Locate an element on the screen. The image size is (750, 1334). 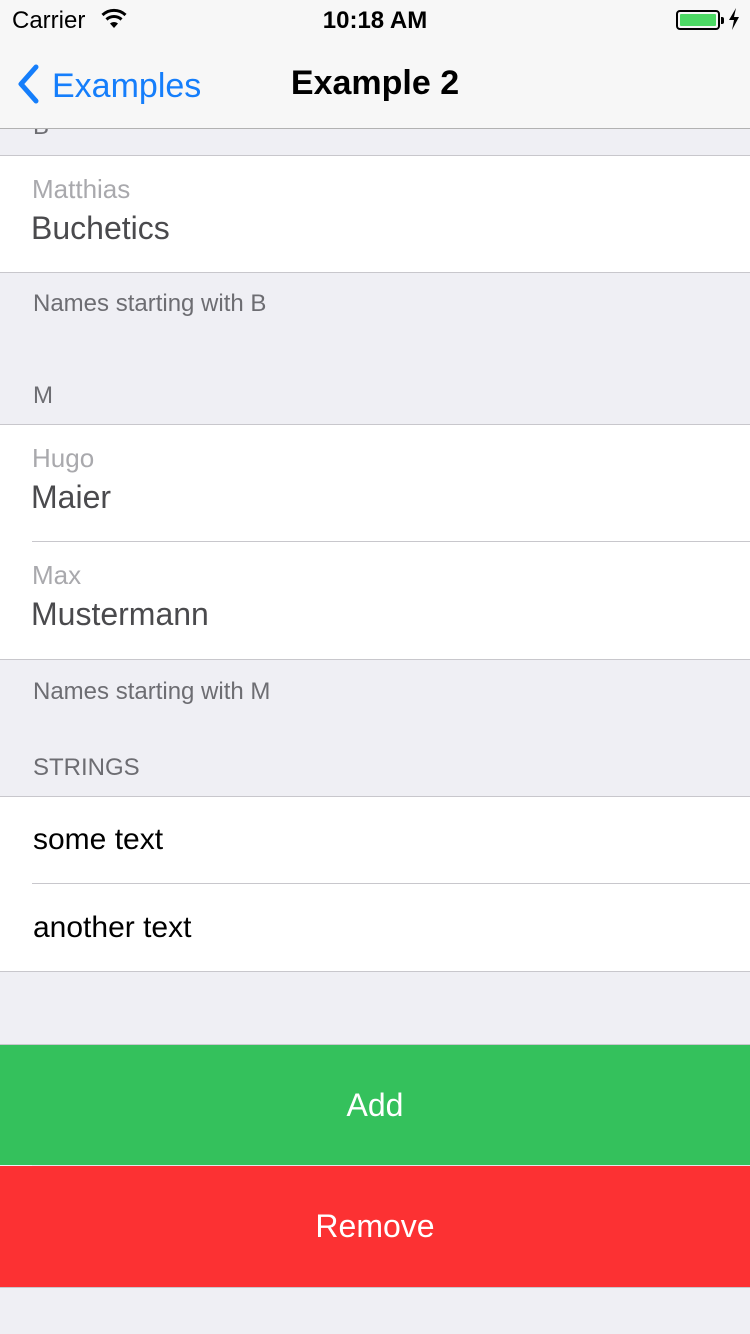
list-item: Hugo Maier is located at coordinates (375, 483).